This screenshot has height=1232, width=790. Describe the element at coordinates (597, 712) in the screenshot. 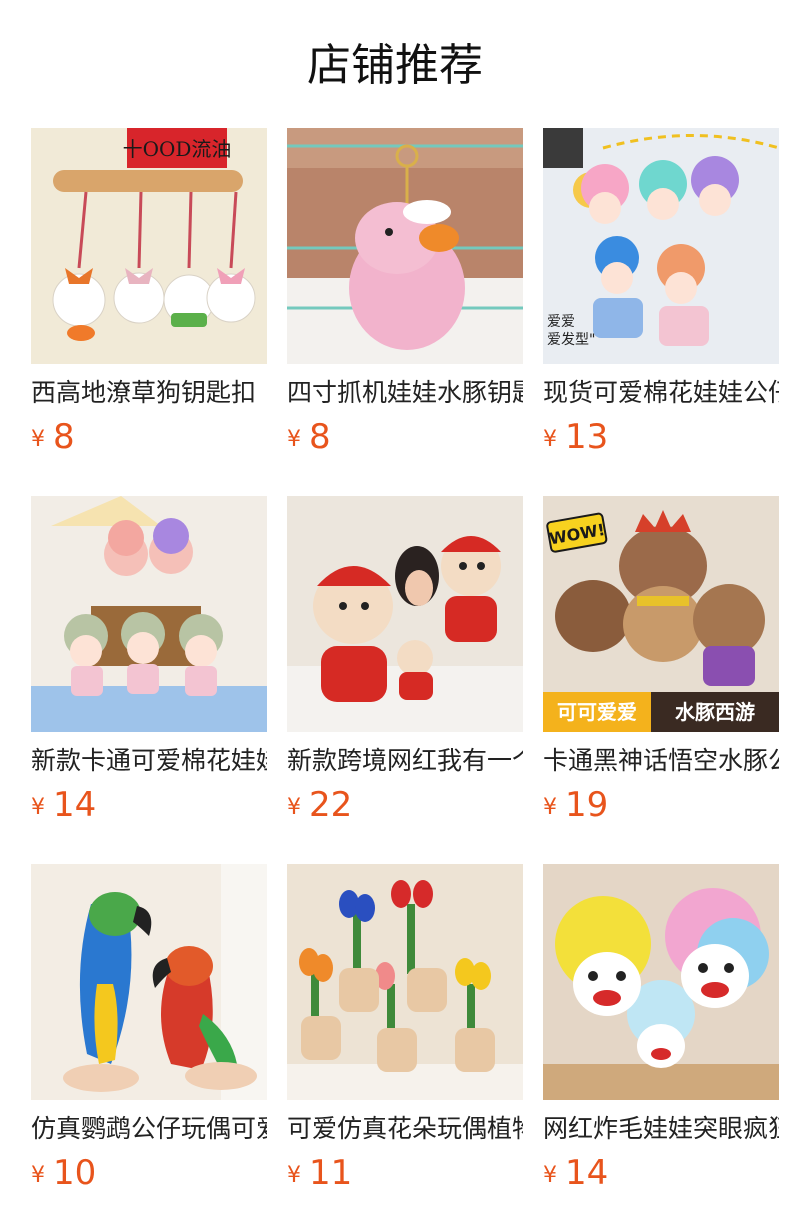

I see `tag-left: 可可爱爱` at that location.